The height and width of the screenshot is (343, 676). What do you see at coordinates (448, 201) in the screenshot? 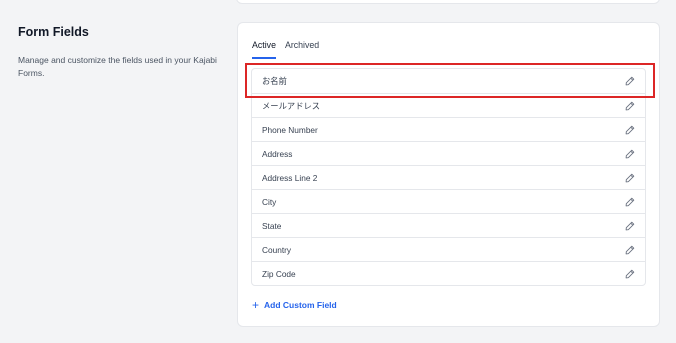
I see `field-row-city: City` at bounding box center [448, 201].